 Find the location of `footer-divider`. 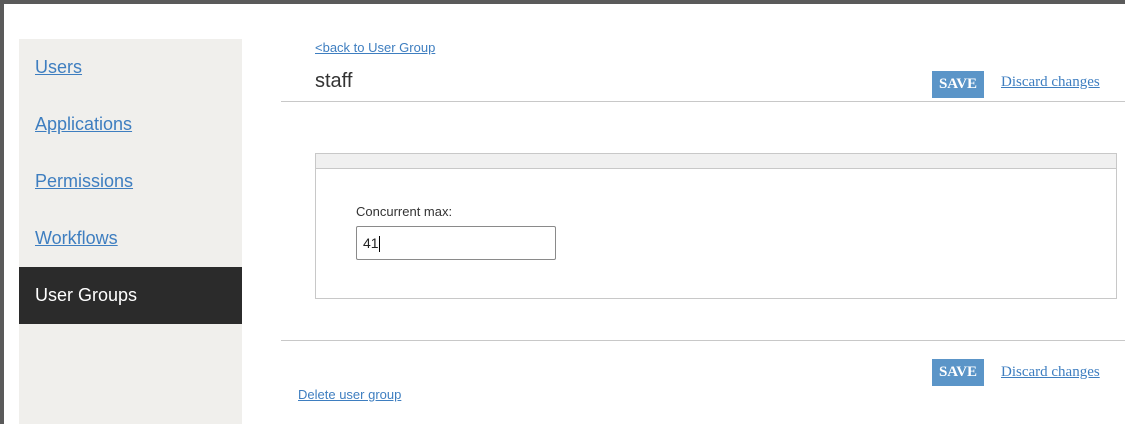

footer-divider is located at coordinates (703, 340).